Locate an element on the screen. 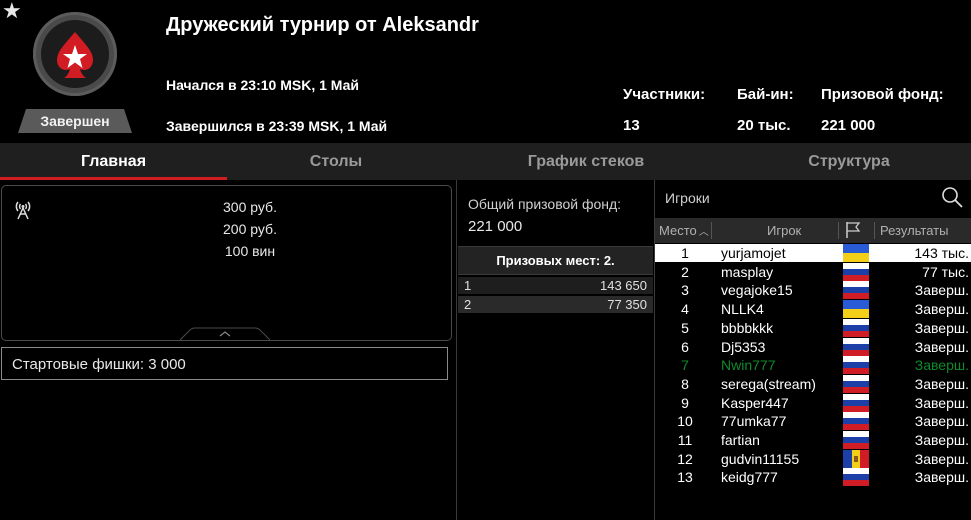  player-place: 11 is located at coordinates (685, 440).